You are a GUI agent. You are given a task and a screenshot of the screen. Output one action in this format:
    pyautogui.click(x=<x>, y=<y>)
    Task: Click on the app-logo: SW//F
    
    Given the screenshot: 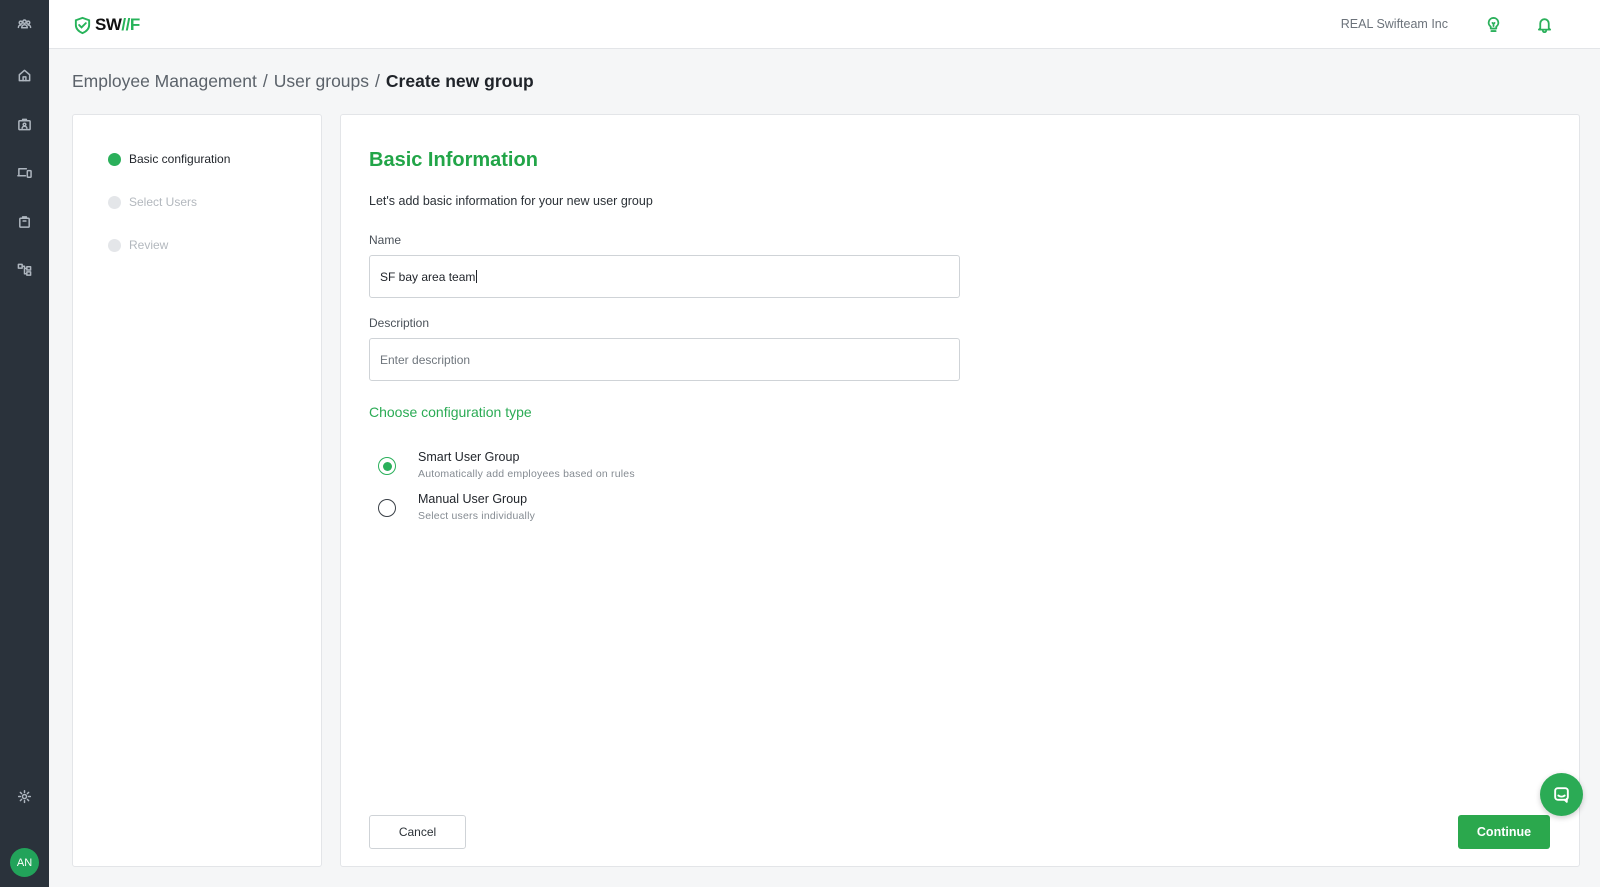 What is the action you would take?
    pyautogui.click(x=106, y=25)
    